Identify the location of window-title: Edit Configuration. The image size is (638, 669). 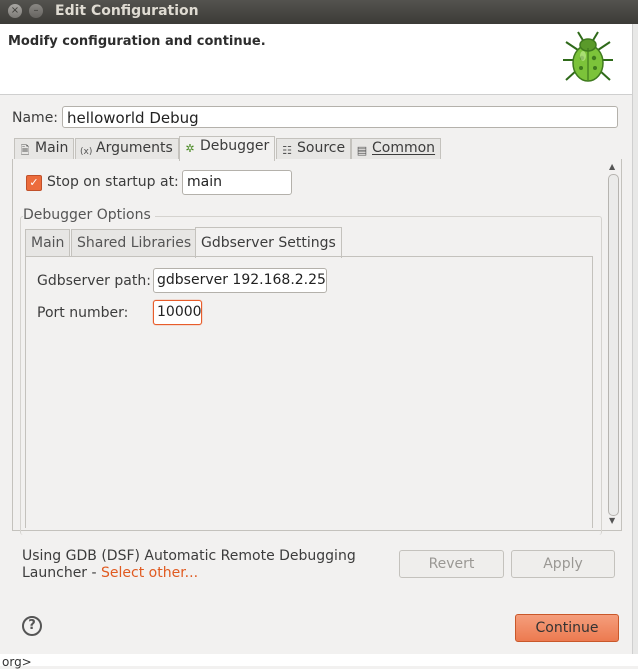
(127, 11).